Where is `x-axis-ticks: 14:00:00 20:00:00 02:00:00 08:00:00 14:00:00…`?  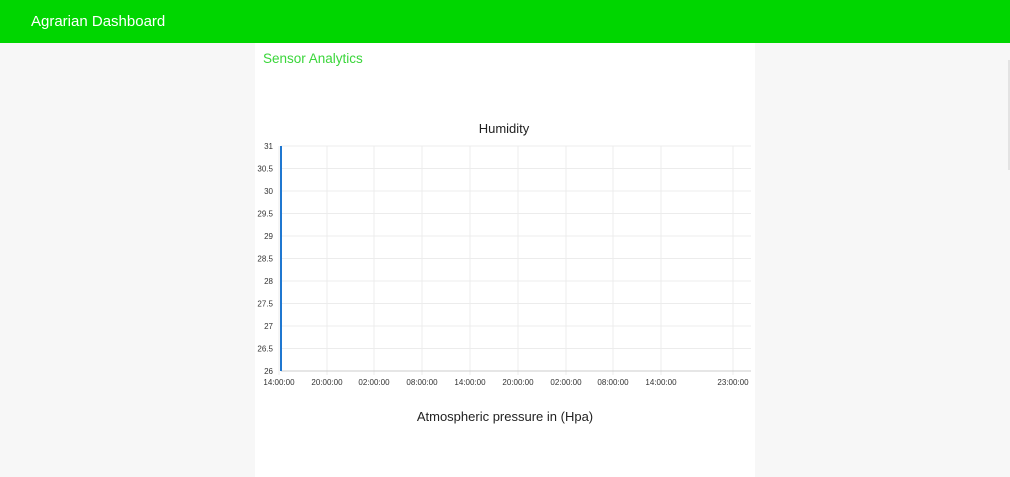
x-axis-ticks: 14:00:00 20:00:00 02:00:00 08:00:00 14:00:00… is located at coordinates (506, 382).